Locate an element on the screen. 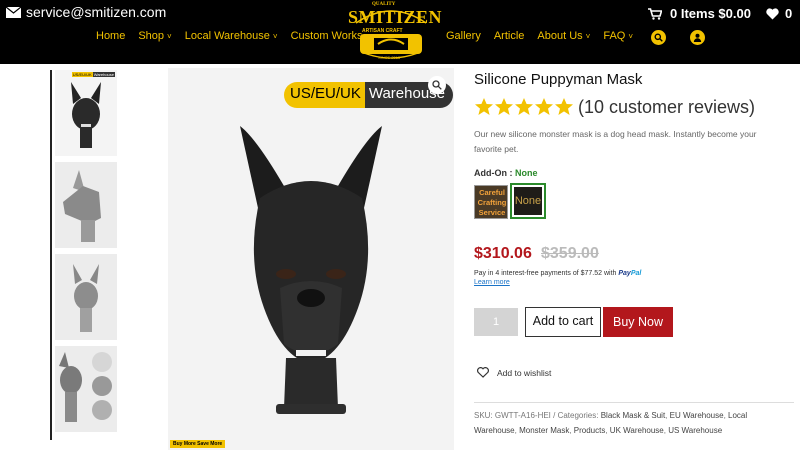  learn-more-link: Learn more is located at coordinates (492, 282).